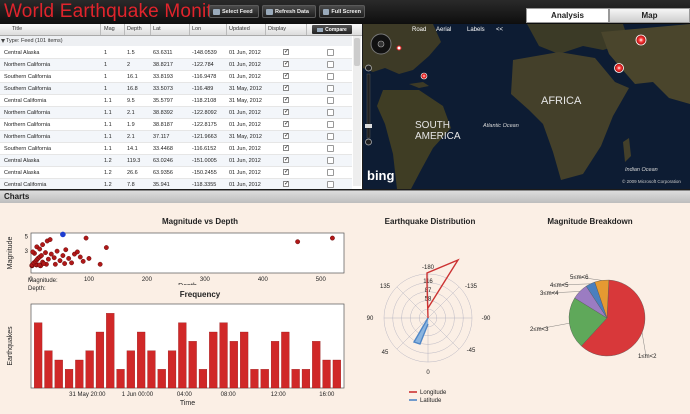 Image resolution: width=690 pixels, height=414 pixels. What do you see at coordinates (196, 29) in the screenshot?
I see `column-header-lon: Lon` at bounding box center [196, 29].